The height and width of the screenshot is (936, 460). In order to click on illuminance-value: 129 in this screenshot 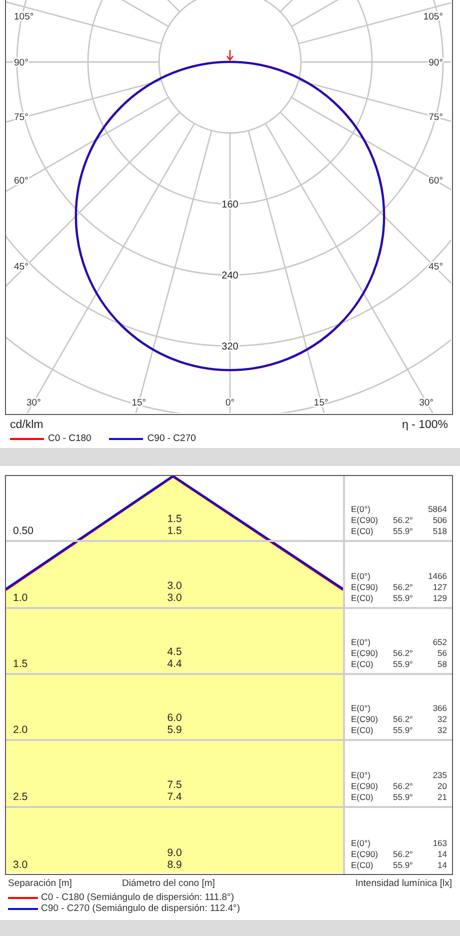, I will do `click(439, 598)`.